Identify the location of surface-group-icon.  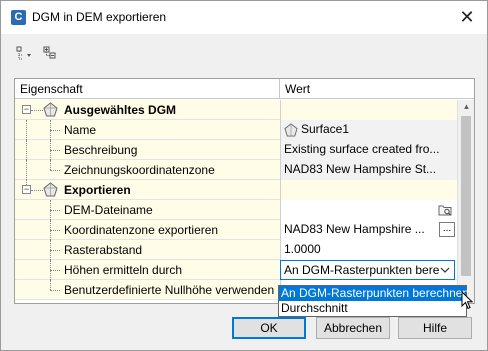
(50, 109).